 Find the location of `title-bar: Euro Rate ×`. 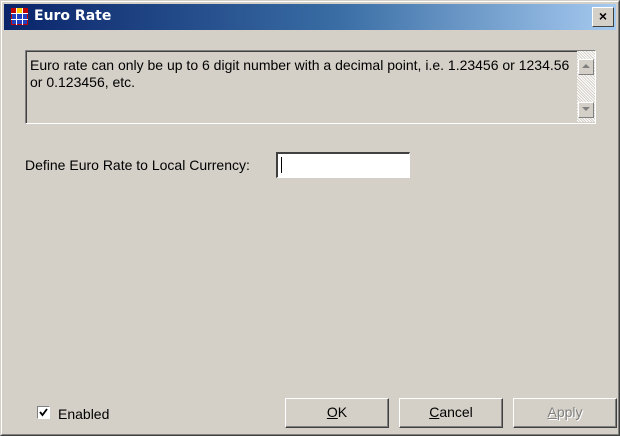

title-bar: Euro Rate × is located at coordinates (310, 17).